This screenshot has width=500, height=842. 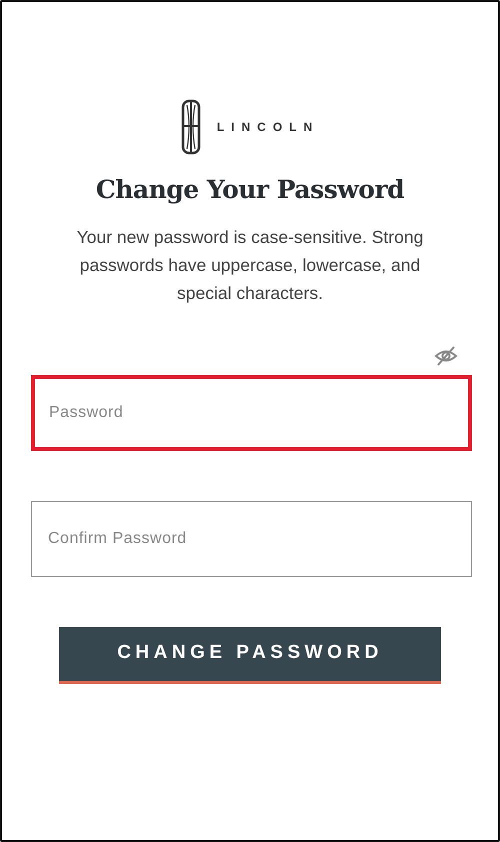 I want to click on password-field: Password, so click(x=251, y=412).